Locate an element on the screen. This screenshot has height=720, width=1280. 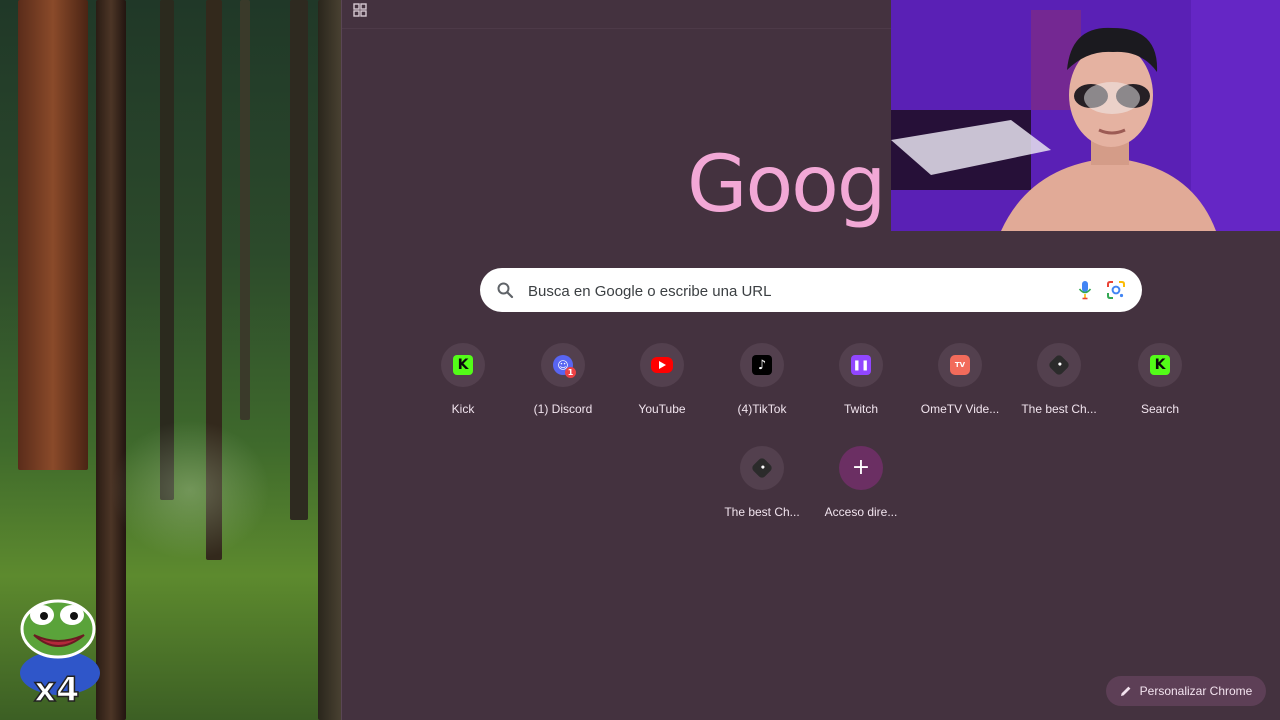
x4-badge: x4 is located at coordinates (57, 687).